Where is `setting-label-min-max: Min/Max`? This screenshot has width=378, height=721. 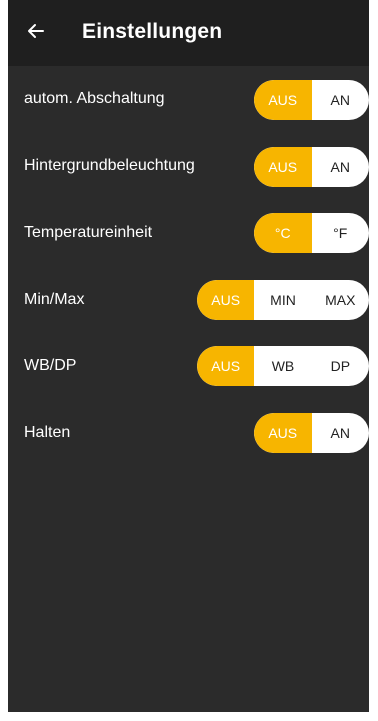 setting-label-min-max: Min/Max is located at coordinates (54, 299).